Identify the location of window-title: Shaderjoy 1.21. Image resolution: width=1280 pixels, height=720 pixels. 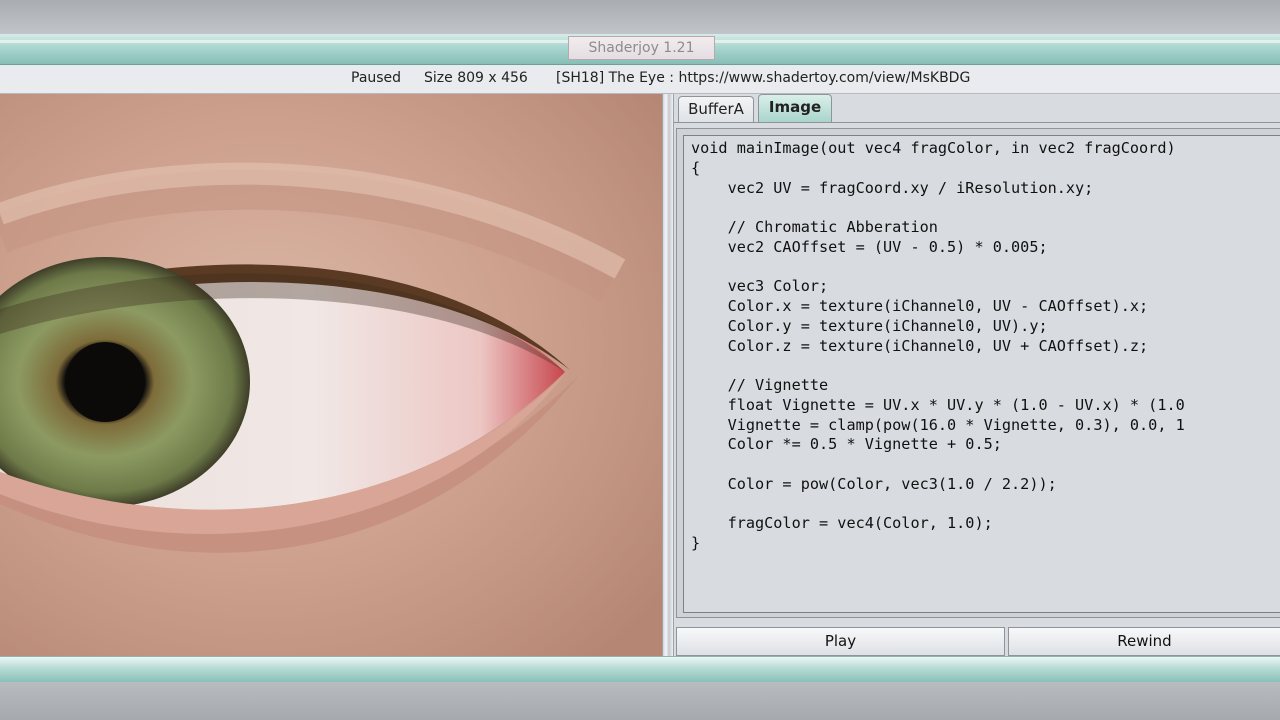
(641, 48).